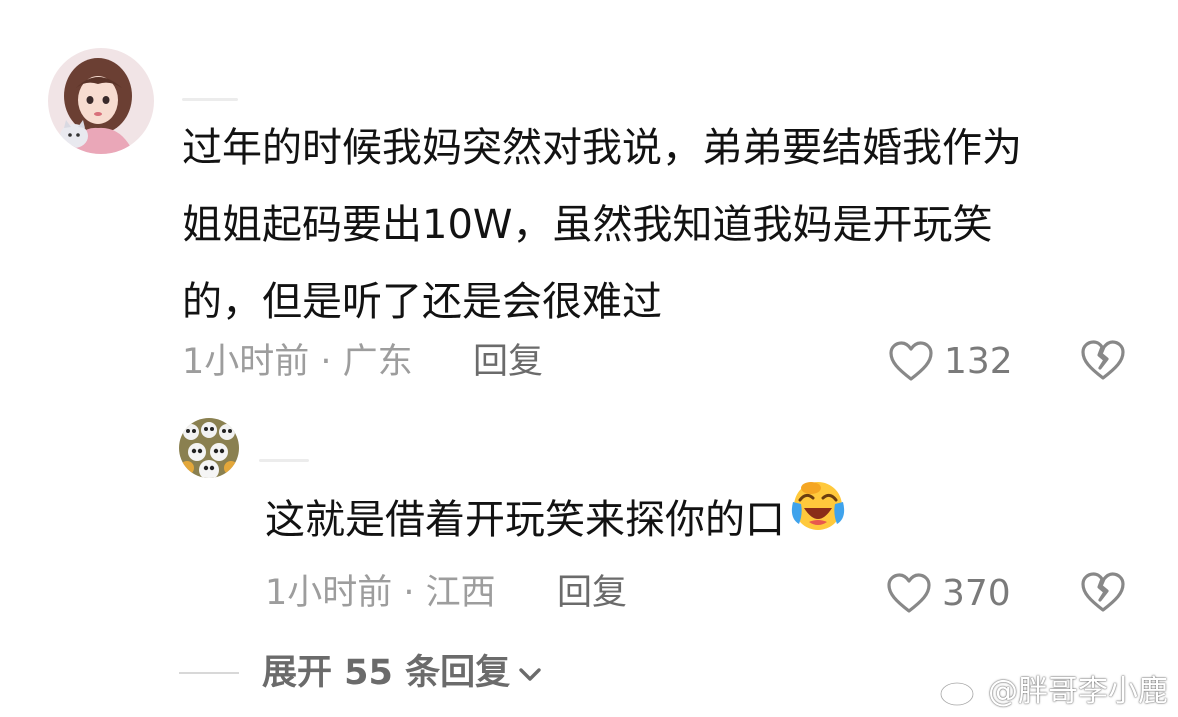 The image size is (1178, 717). I want to click on chevron-down-icon, so click(530, 677).